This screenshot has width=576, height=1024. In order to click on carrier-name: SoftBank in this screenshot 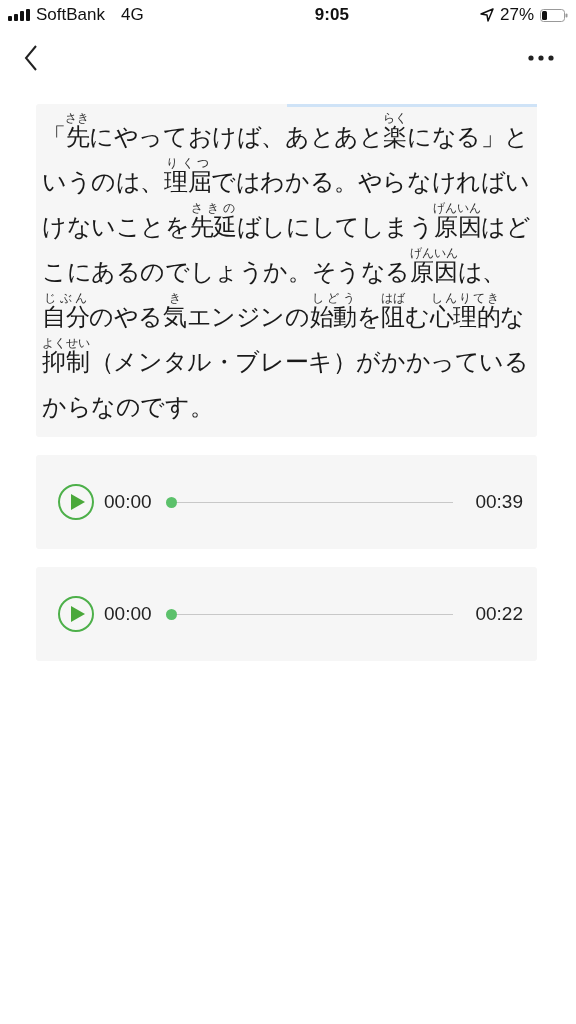, I will do `click(70, 15)`.